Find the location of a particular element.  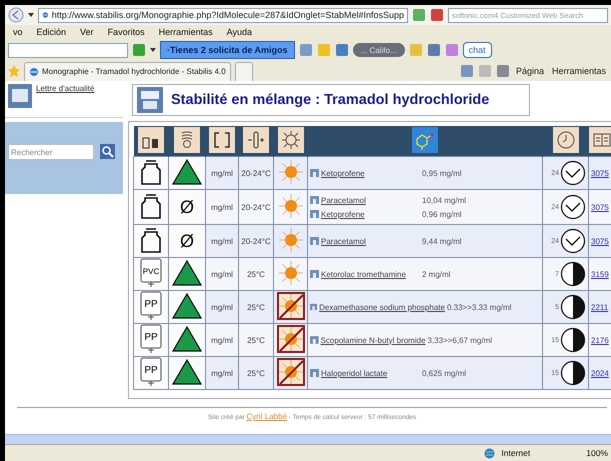

drug-link: Scopolamine N-butyl bromide is located at coordinates (373, 340).